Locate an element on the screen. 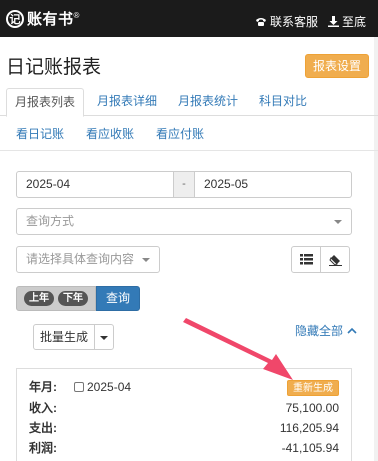 Image resolution: width=378 pixels, height=461 pixels. list-view-button is located at coordinates (306, 259).